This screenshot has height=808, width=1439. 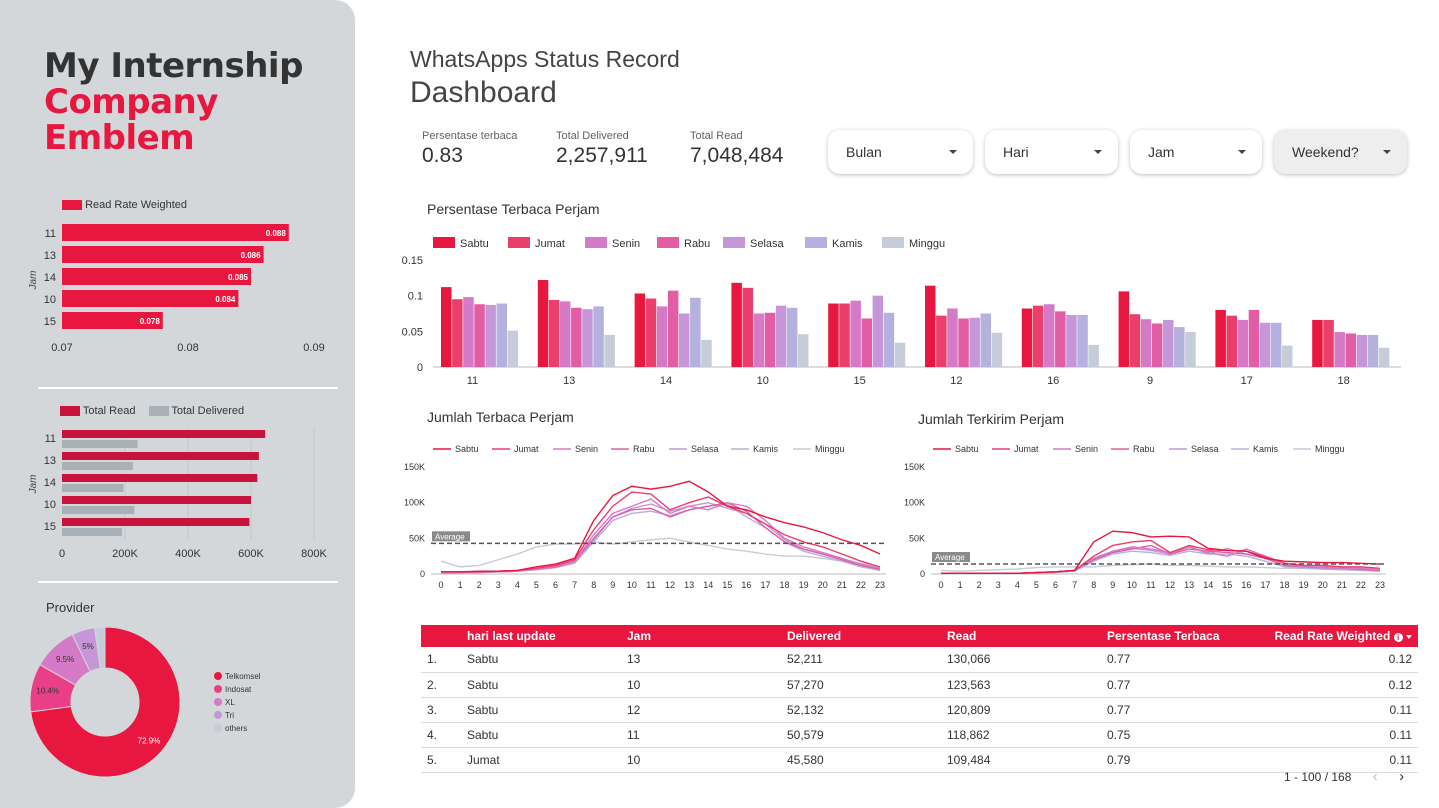 What do you see at coordinates (919, 735) in the screenshot?
I see `table-row: 4. Sabtu 11 50,579 118,862 0.75 0.11` at bounding box center [919, 735].